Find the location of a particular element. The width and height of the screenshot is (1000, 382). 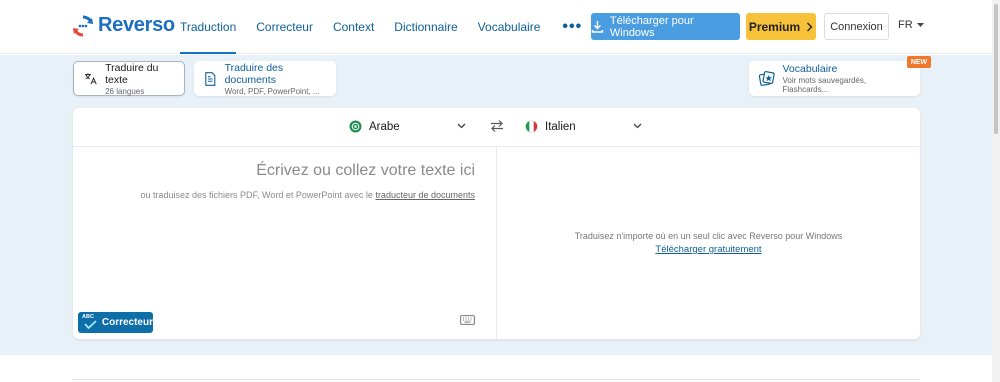

target-chevron-down-icon is located at coordinates (637, 126).